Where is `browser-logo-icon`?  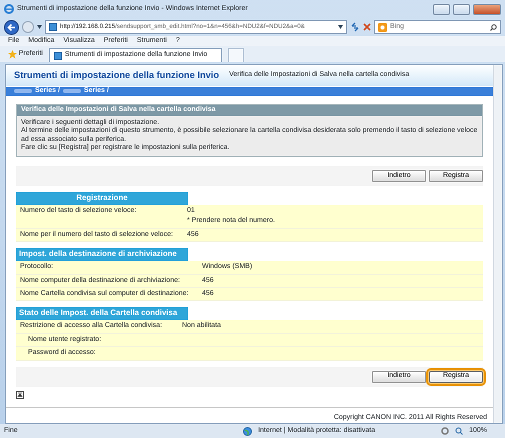
browser-logo-icon is located at coordinates (9, 9).